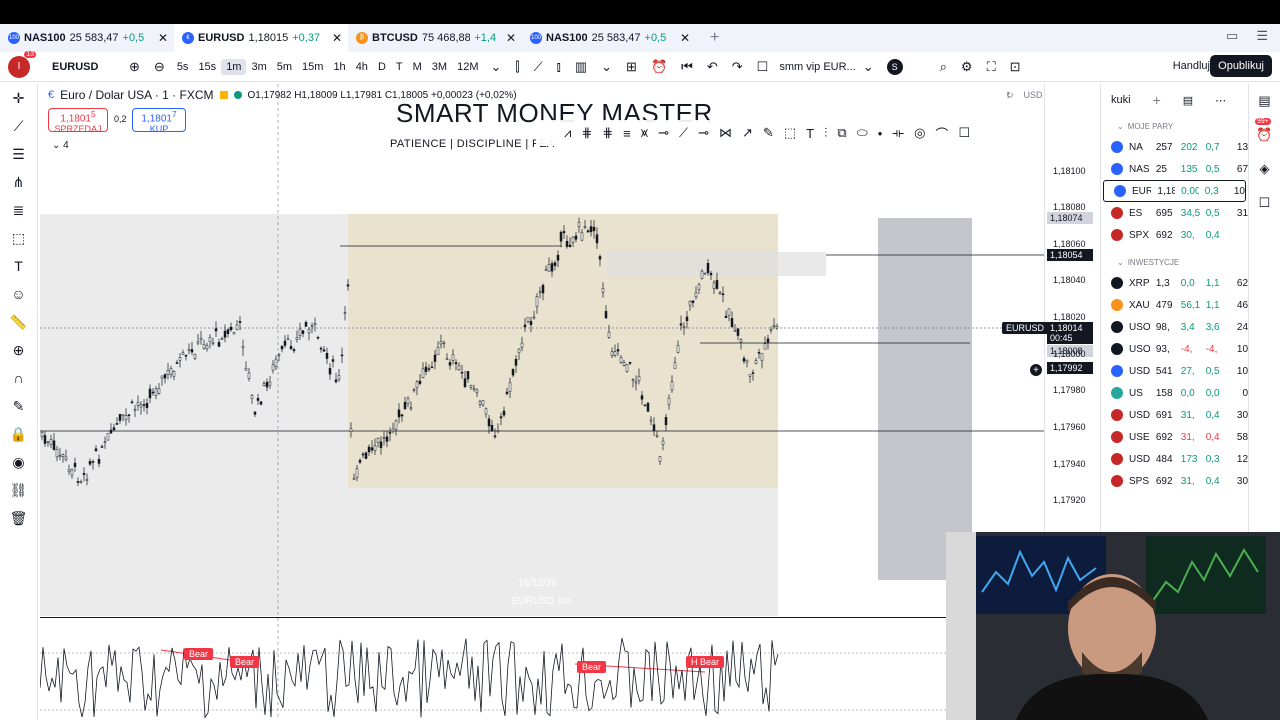 Image resolution: width=1280 pixels, height=720 pixels. I want to click on tab-btcusd: ₿ BTCUSD 75 468,88 +1,4 ✕, so click(435, 38).